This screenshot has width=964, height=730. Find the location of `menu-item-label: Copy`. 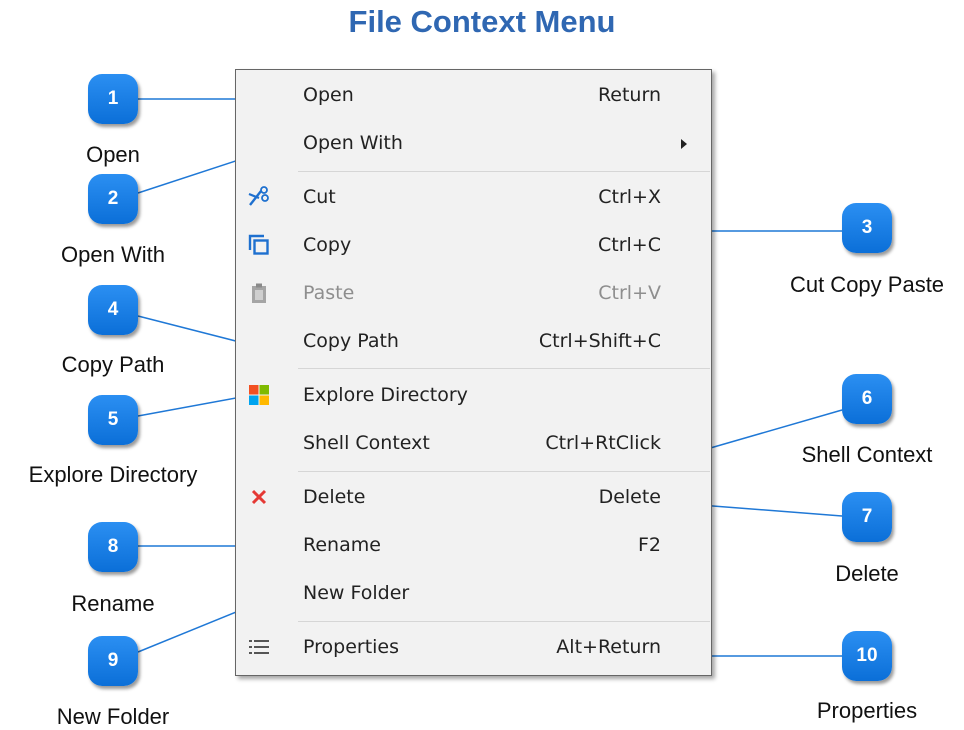

menu-item-label: Copy is located at coordinates (327, 245).